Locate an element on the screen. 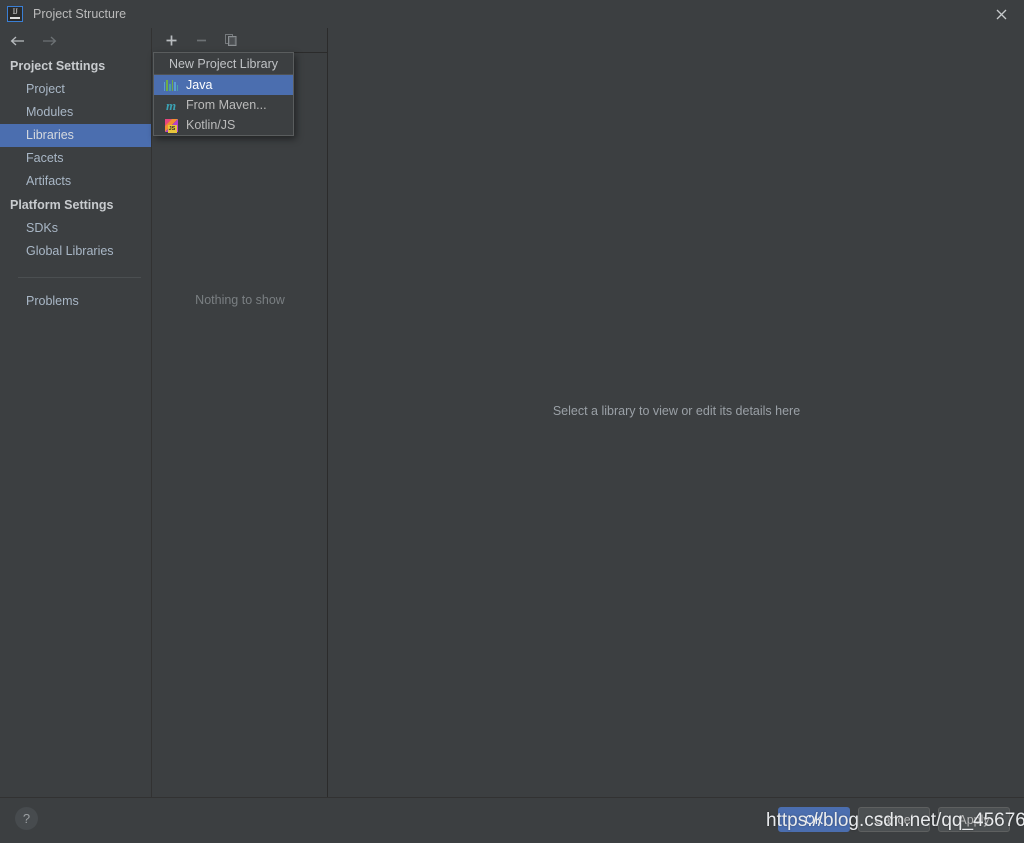 The image size is (1024, 843). sidebar-item-project: Project is located at coordinates (75, 89).